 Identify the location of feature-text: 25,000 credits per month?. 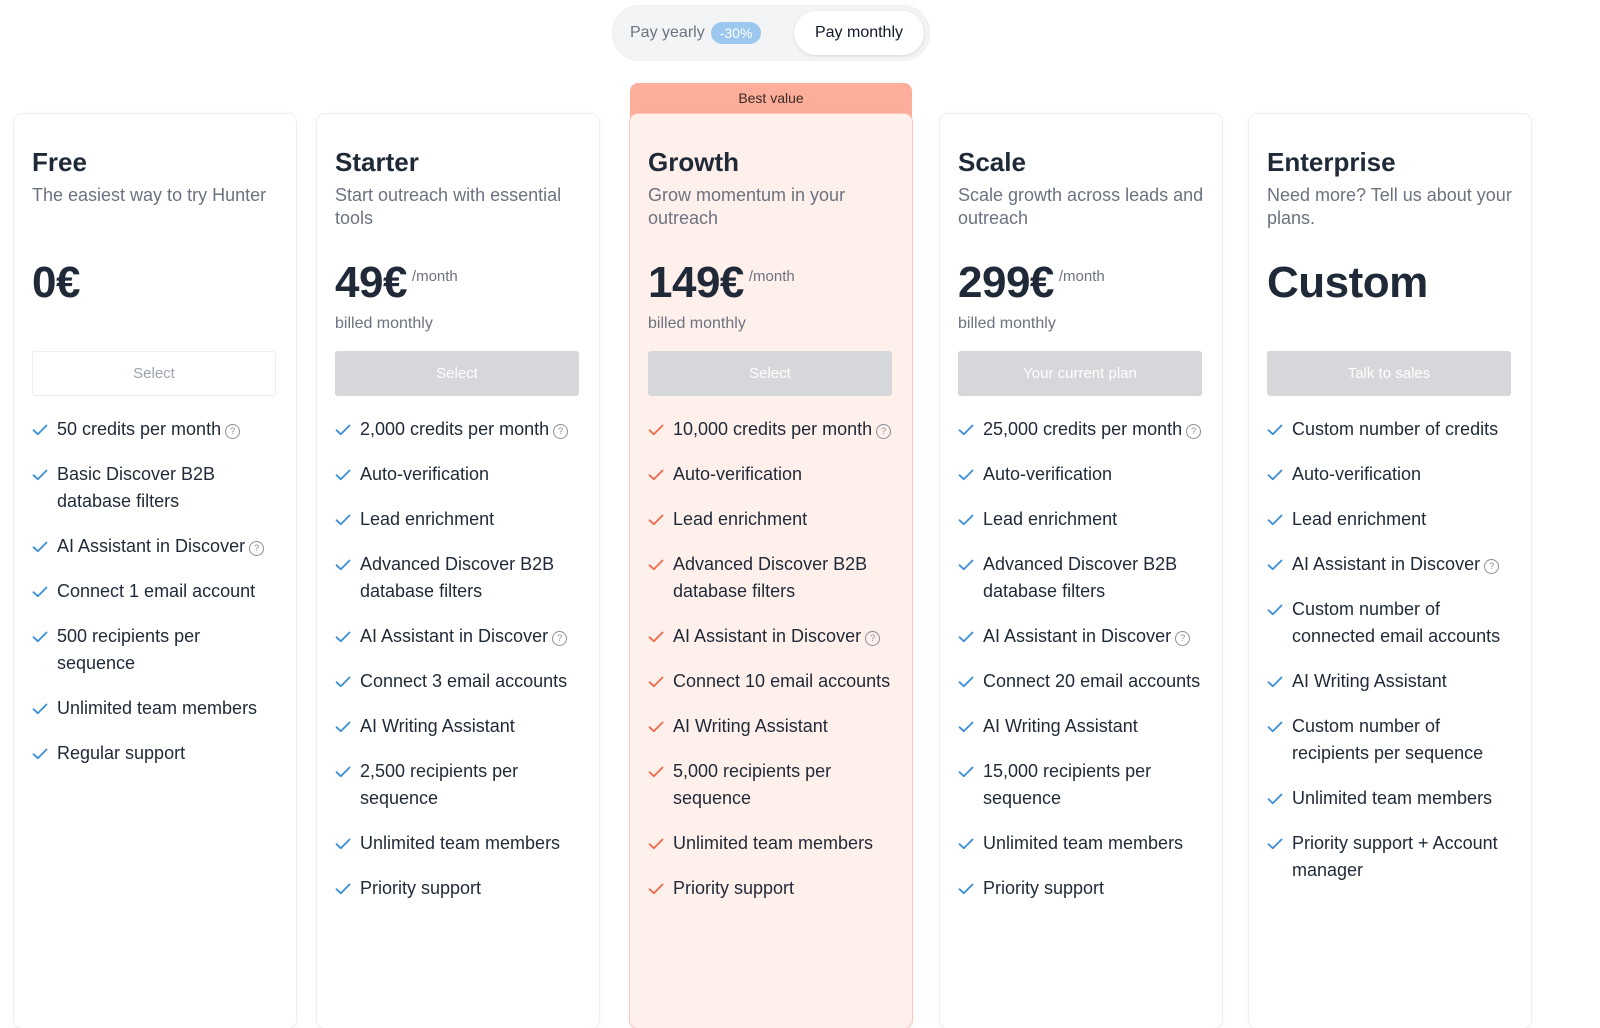
(1095, 429).